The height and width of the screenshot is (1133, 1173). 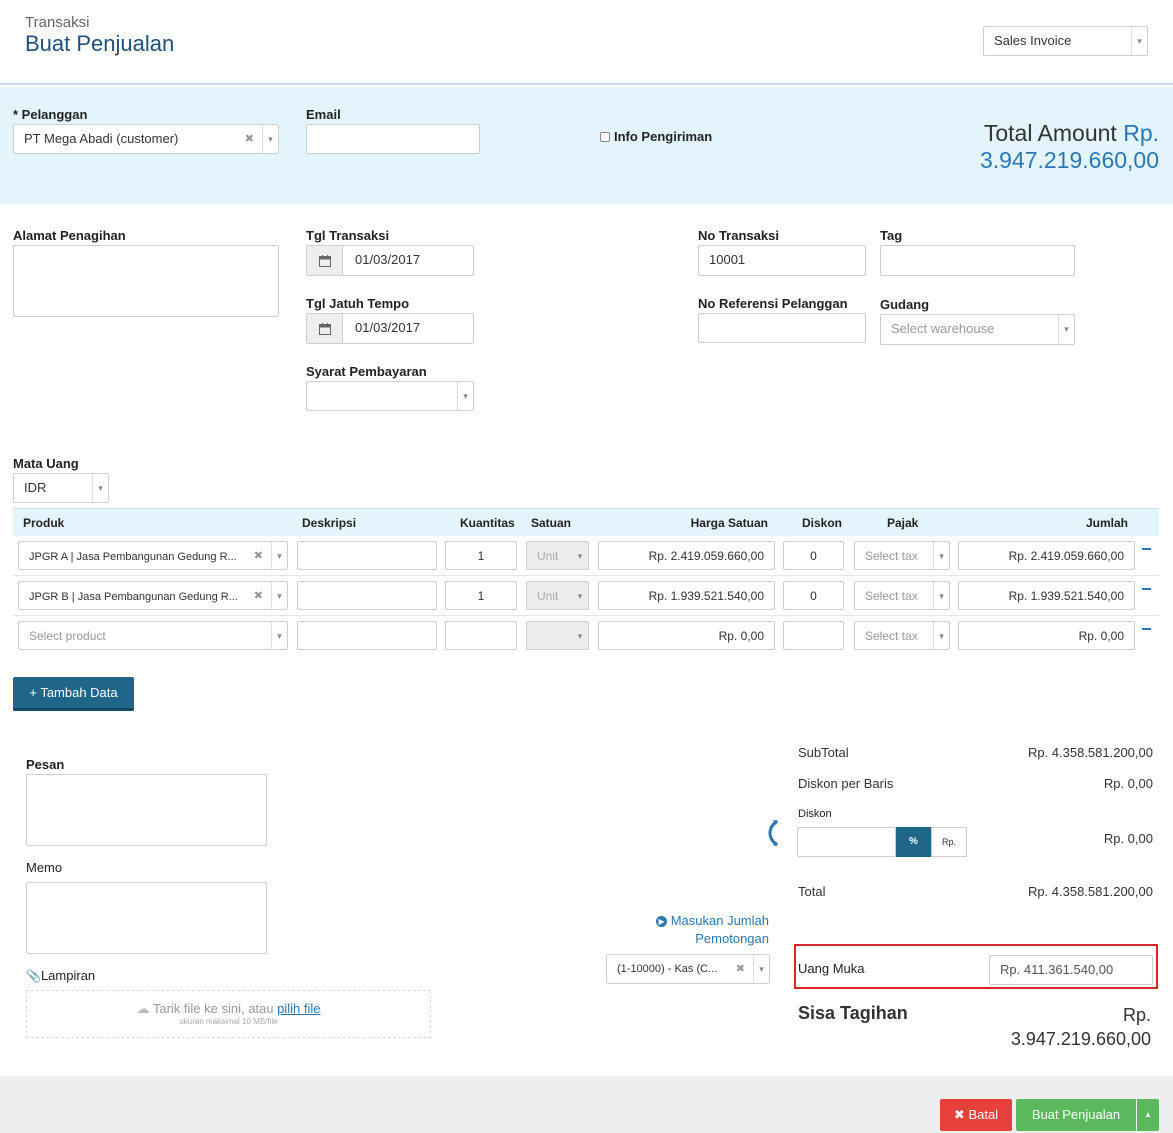 I want to click on line-discount-value: Rp. 0,00, so click(x=1128, y=783).